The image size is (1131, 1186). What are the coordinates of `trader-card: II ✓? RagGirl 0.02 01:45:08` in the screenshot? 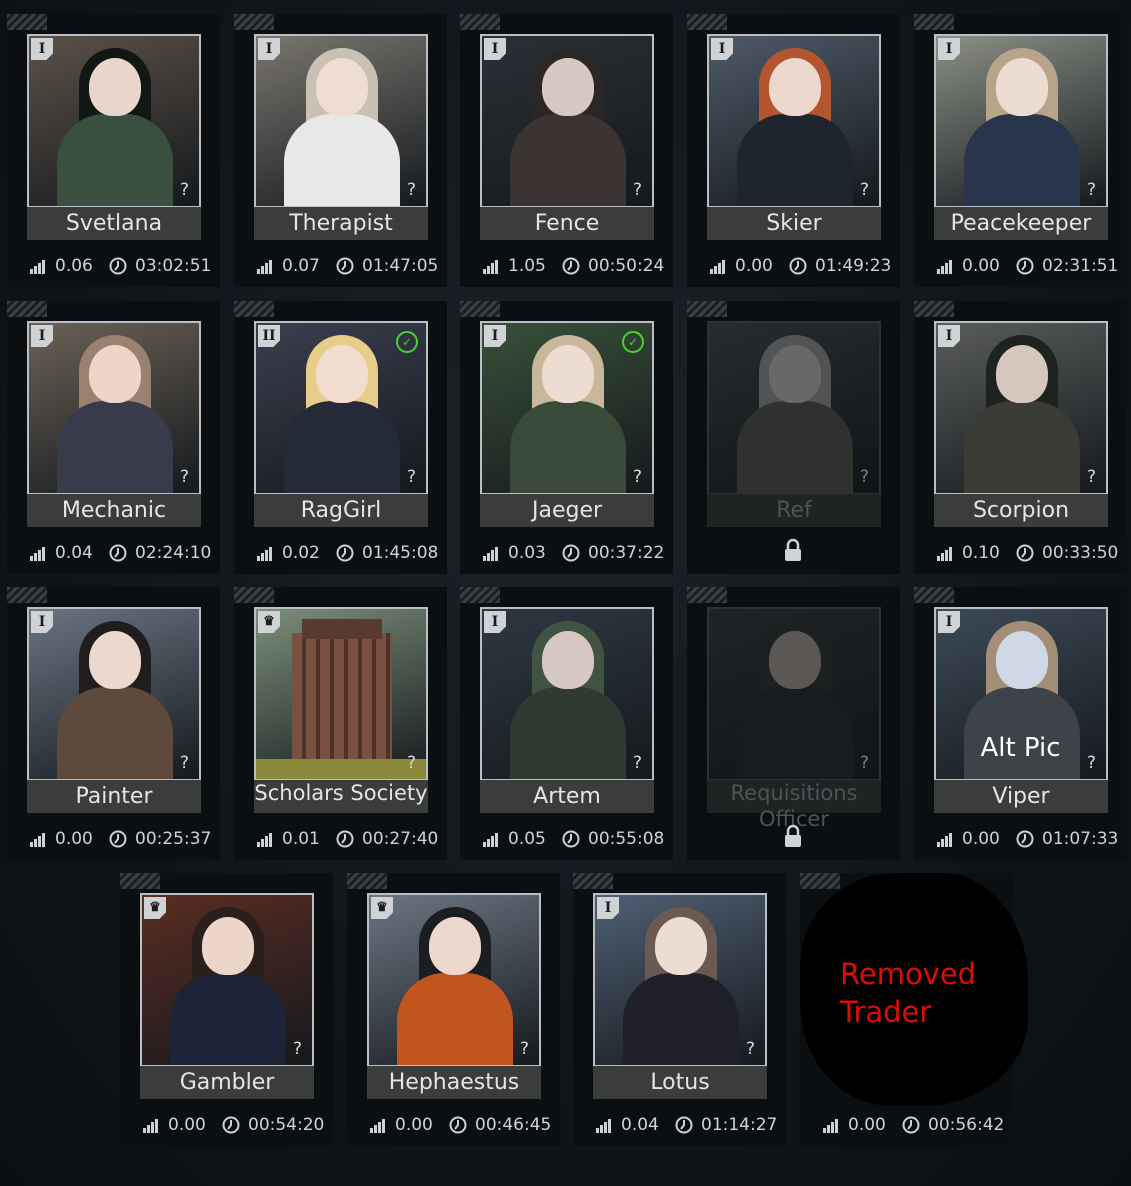 It's located at (340, 437).